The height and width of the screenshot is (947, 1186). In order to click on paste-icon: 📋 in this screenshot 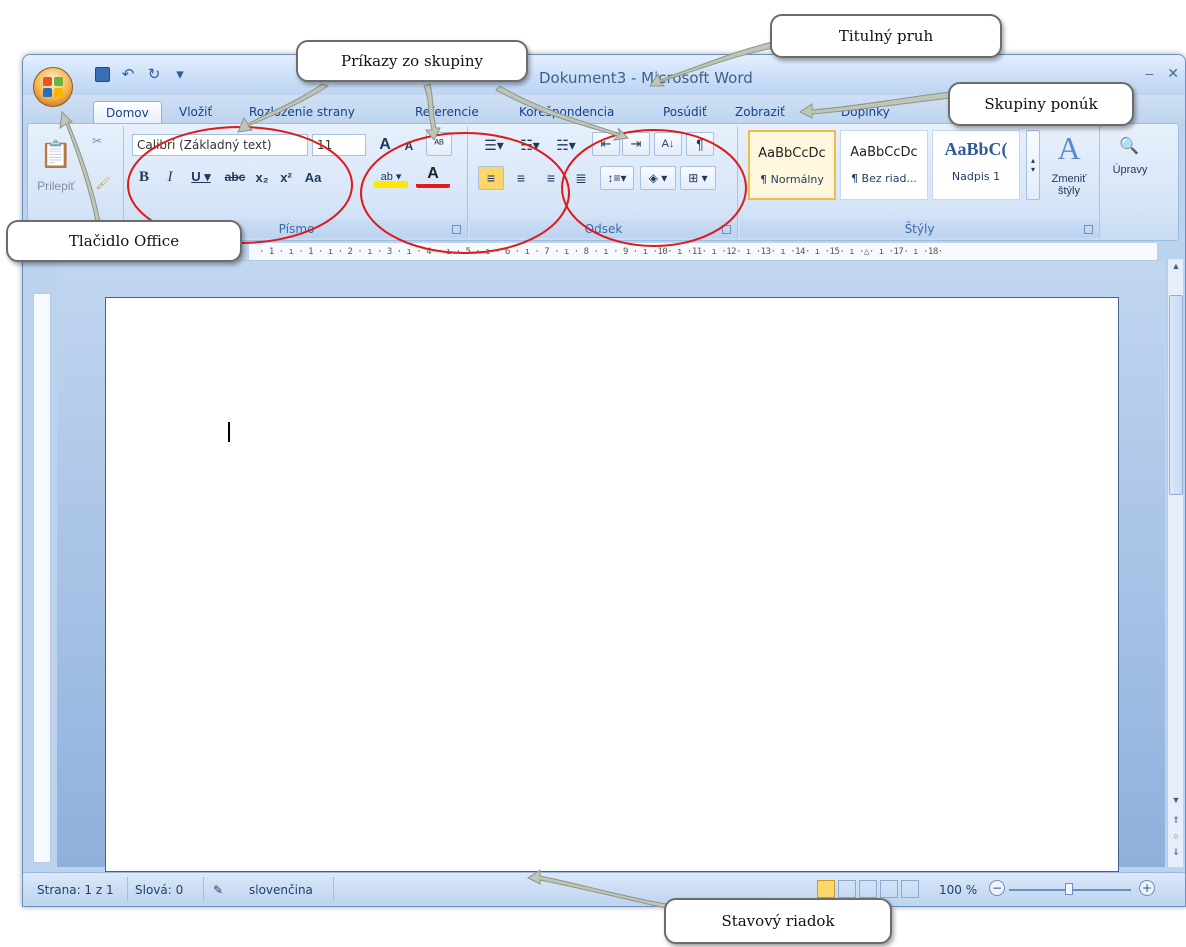, I will do `click(56, 154)`.